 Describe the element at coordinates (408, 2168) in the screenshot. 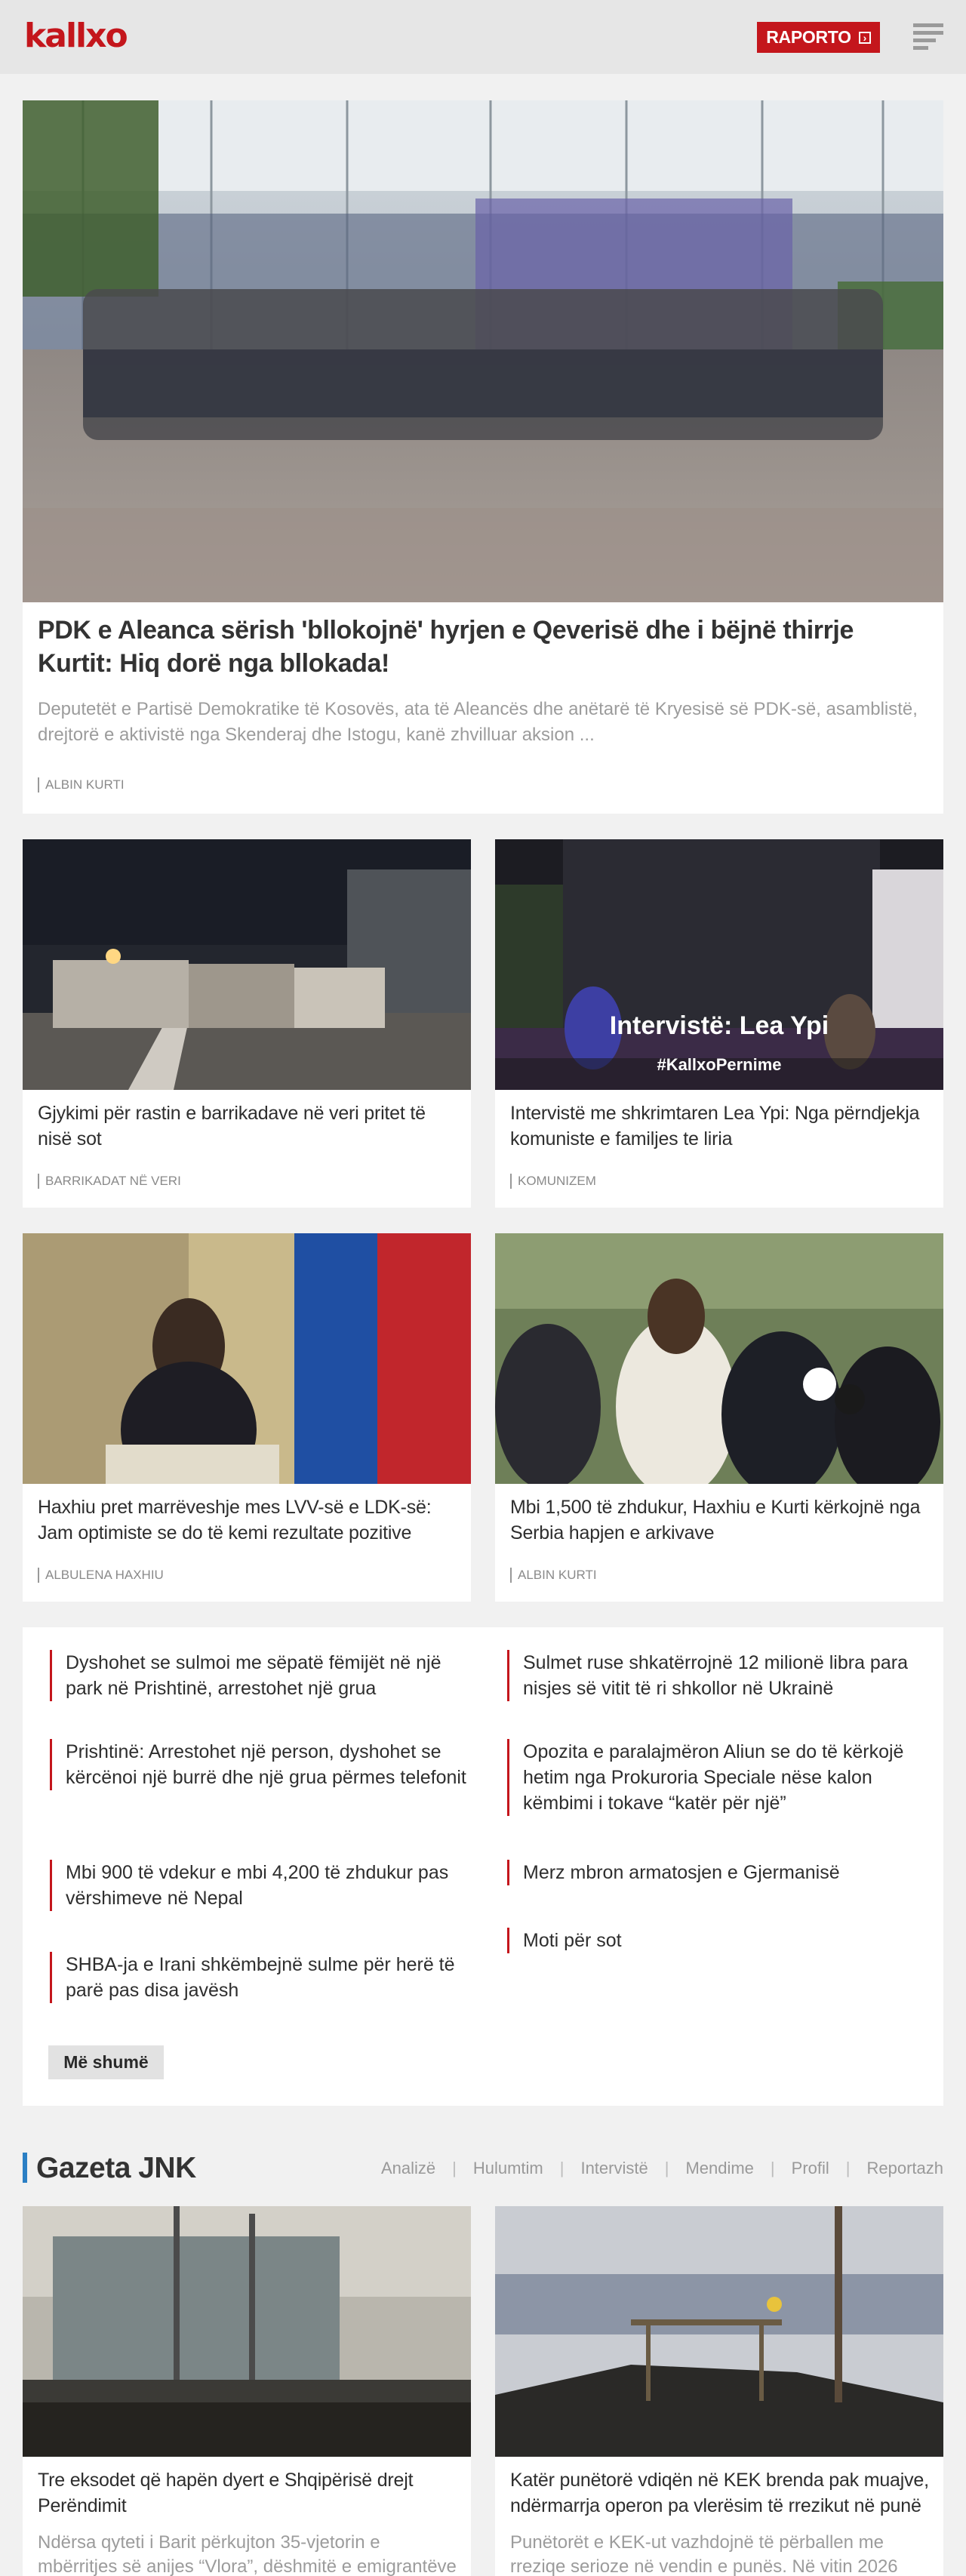

I see `section-nav-item: Analizë` at that location.